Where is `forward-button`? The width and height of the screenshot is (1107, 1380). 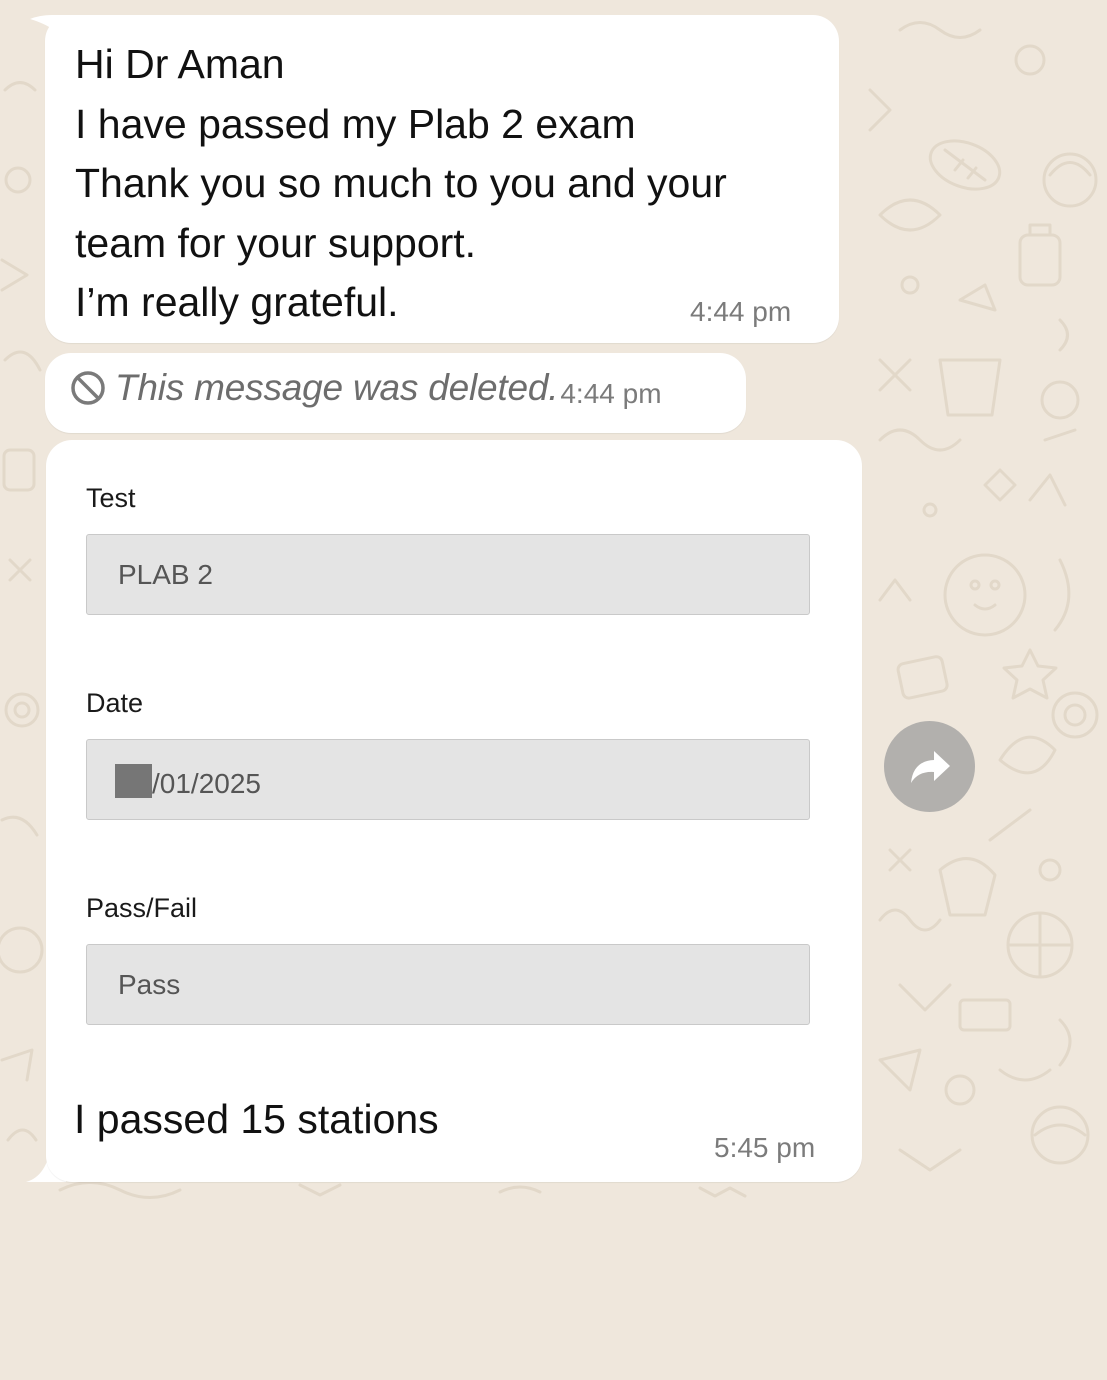
forward-button is located at coordinates (929, 766).